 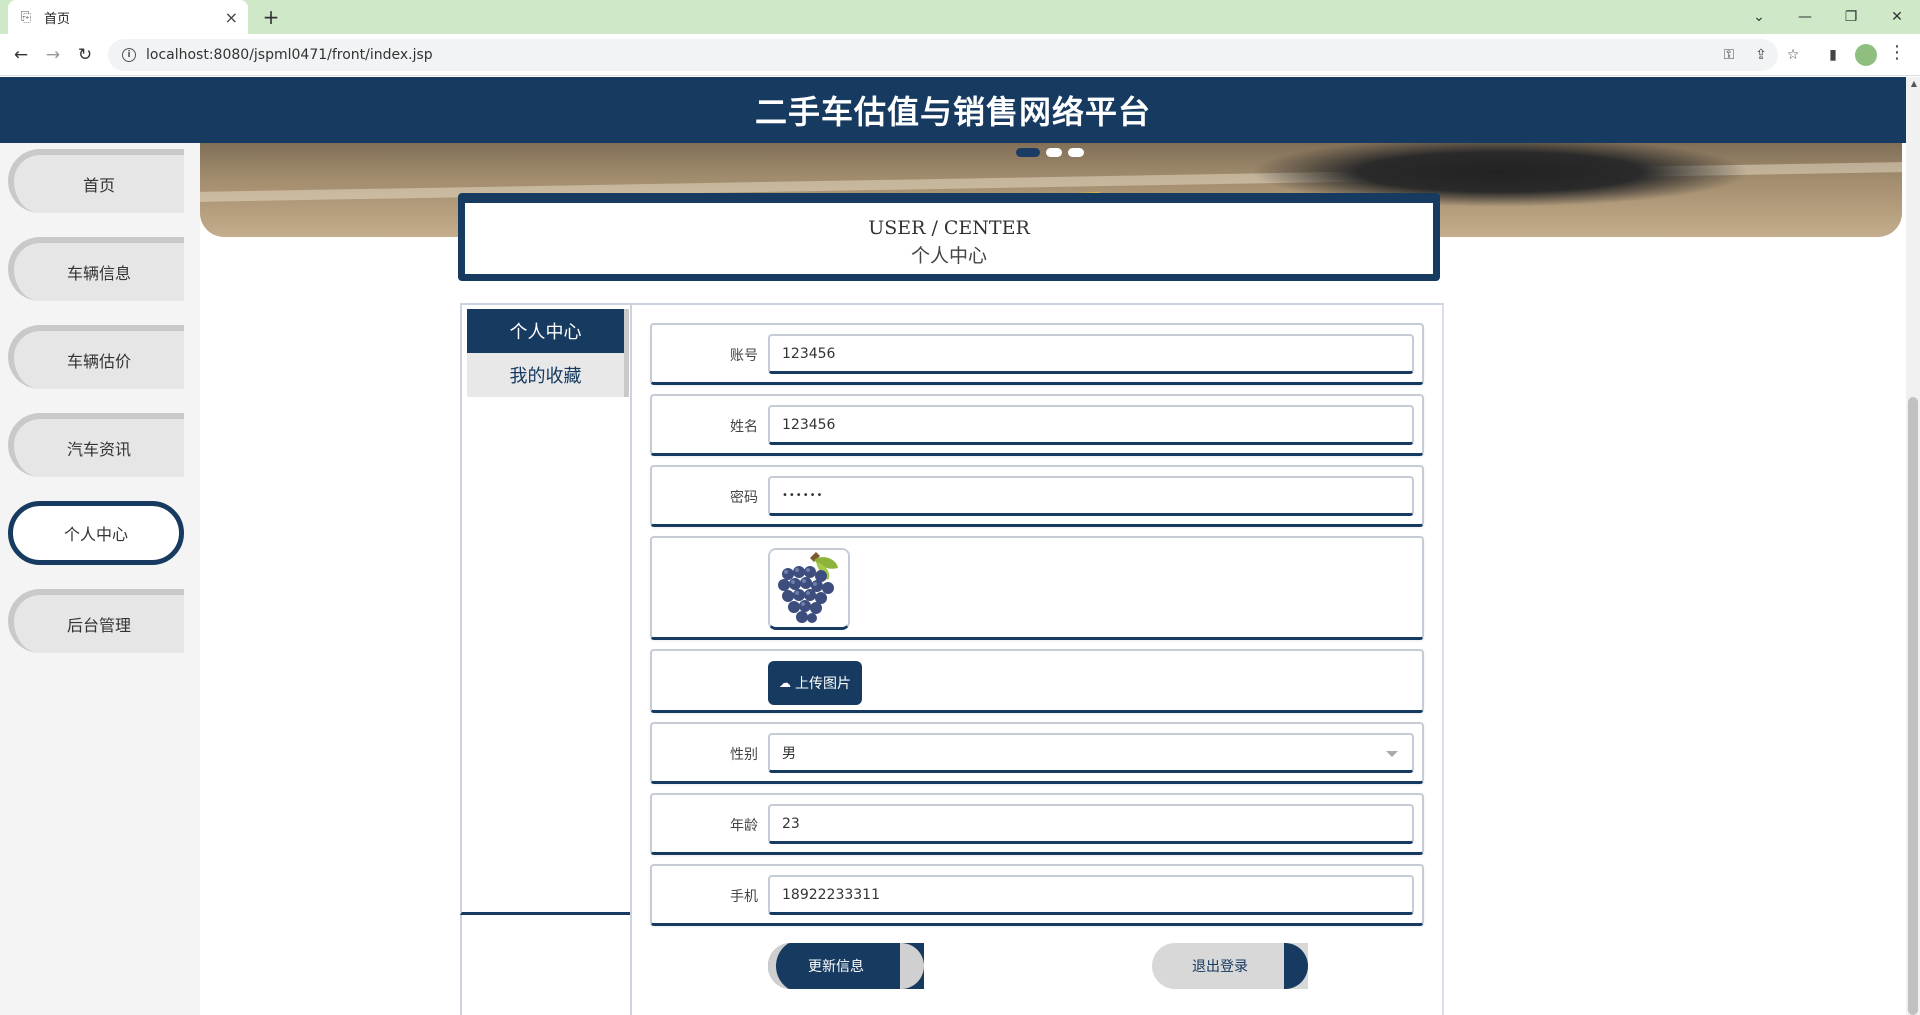 What do you see at coordinates (744, 897) in the screenshot?
I see `phone-label: 手机` at bounding box center [744, 897].